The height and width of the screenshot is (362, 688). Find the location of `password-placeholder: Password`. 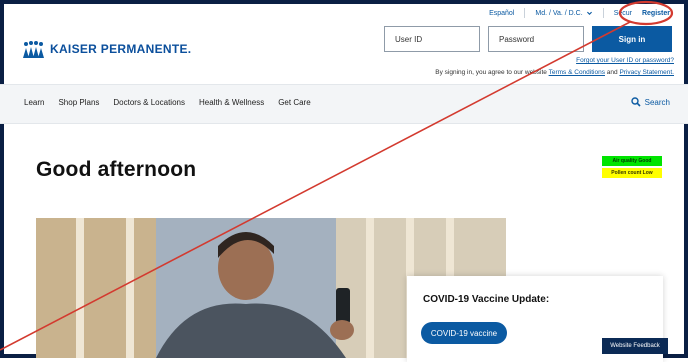

password-placeholder: Password is located at coordinates (517, 39).